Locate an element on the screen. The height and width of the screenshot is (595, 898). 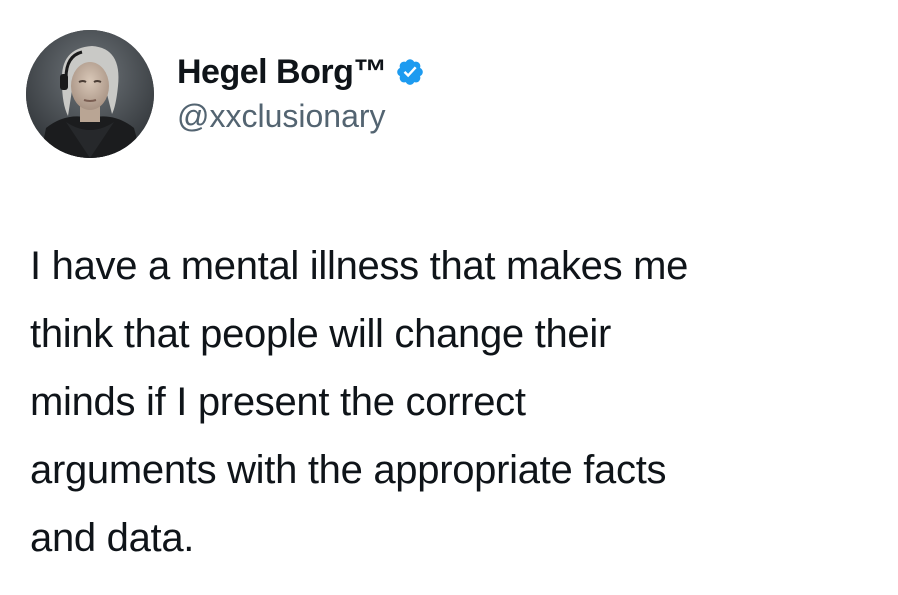
author-display-name: Hegel Borg™ is located at coordinates (282, 72).